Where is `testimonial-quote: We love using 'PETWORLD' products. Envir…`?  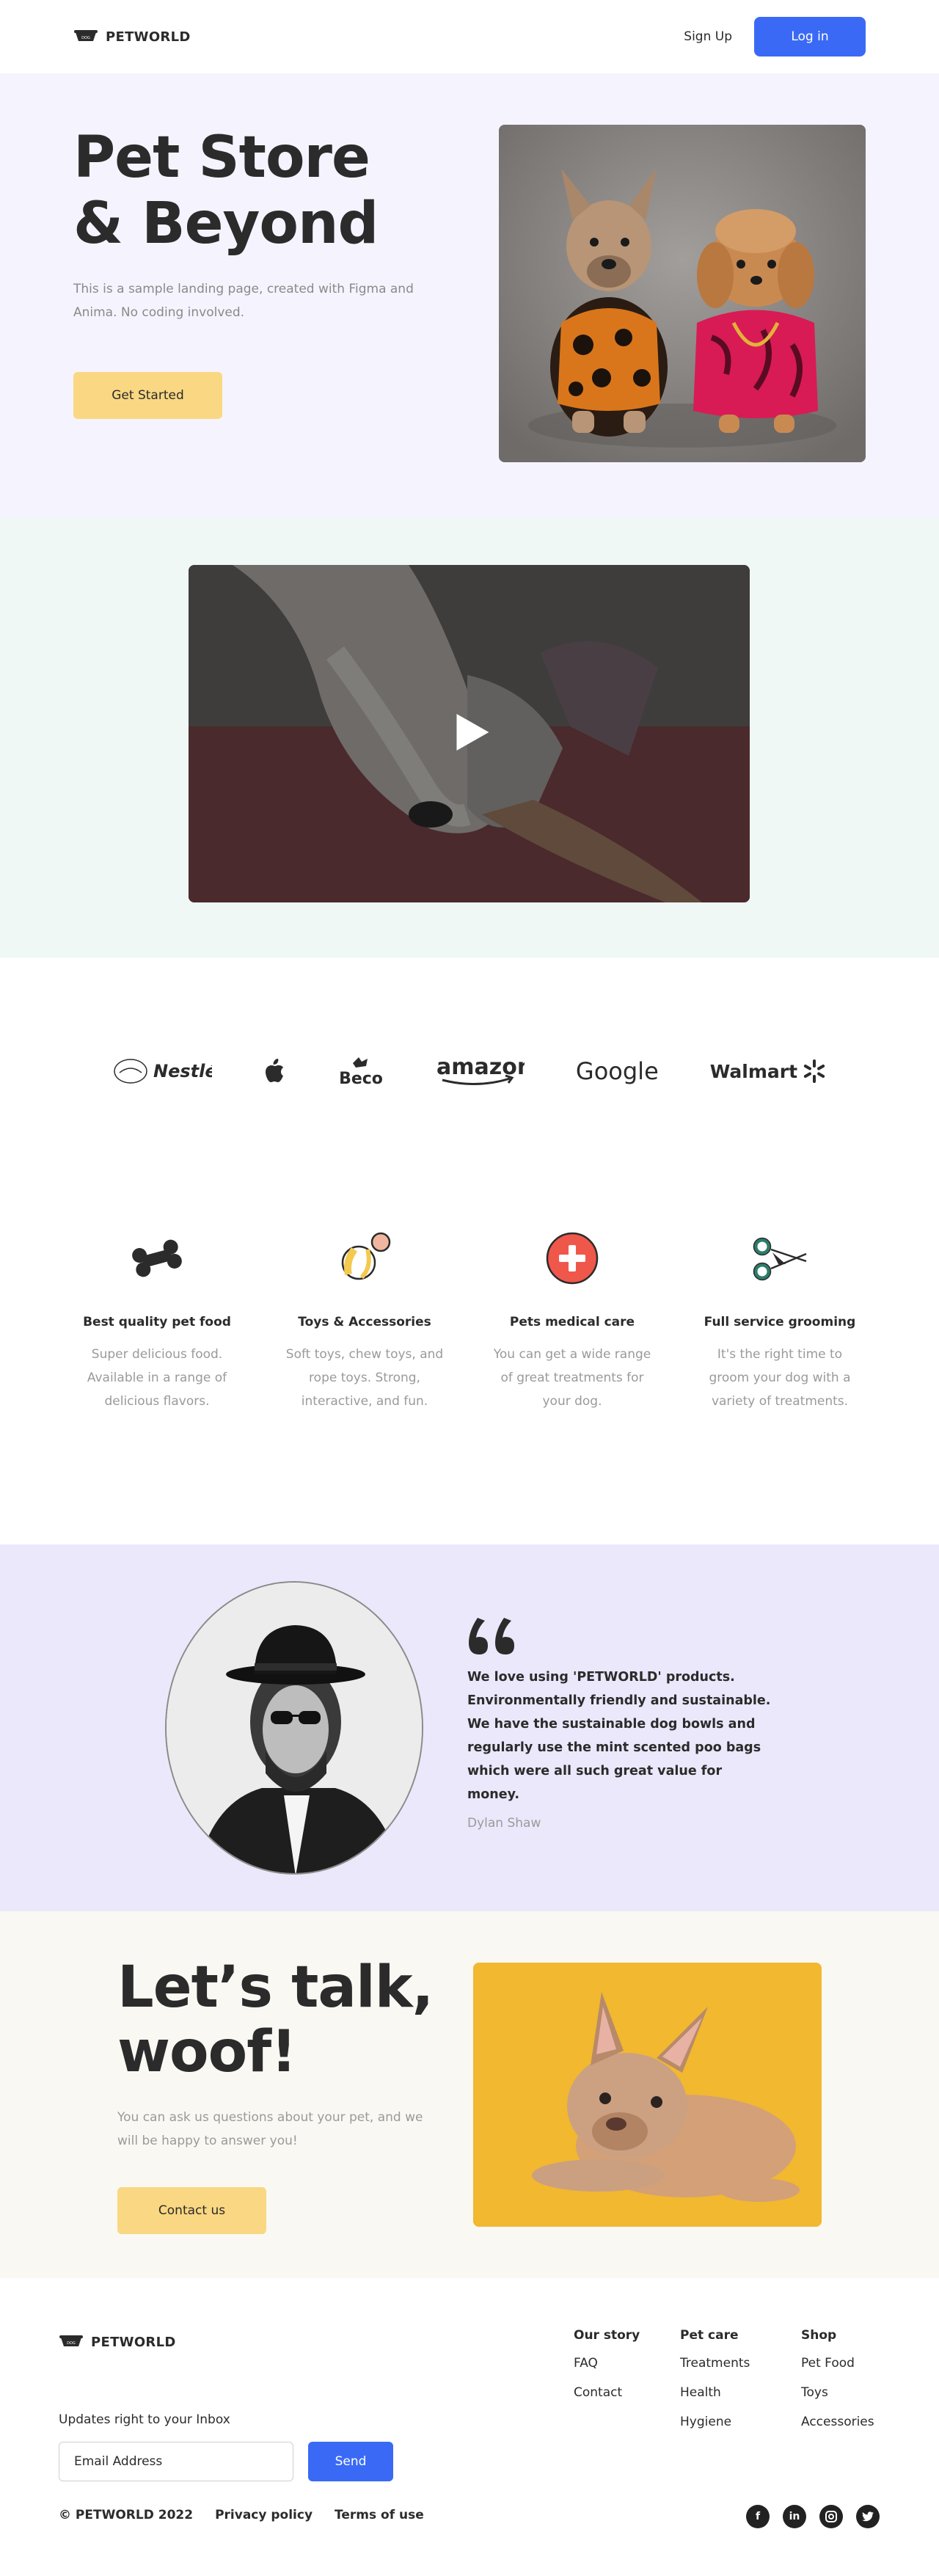 testimonial-quote: We love using 'PETWORLD' products. Envir… is located at coordinates (619, 1736).